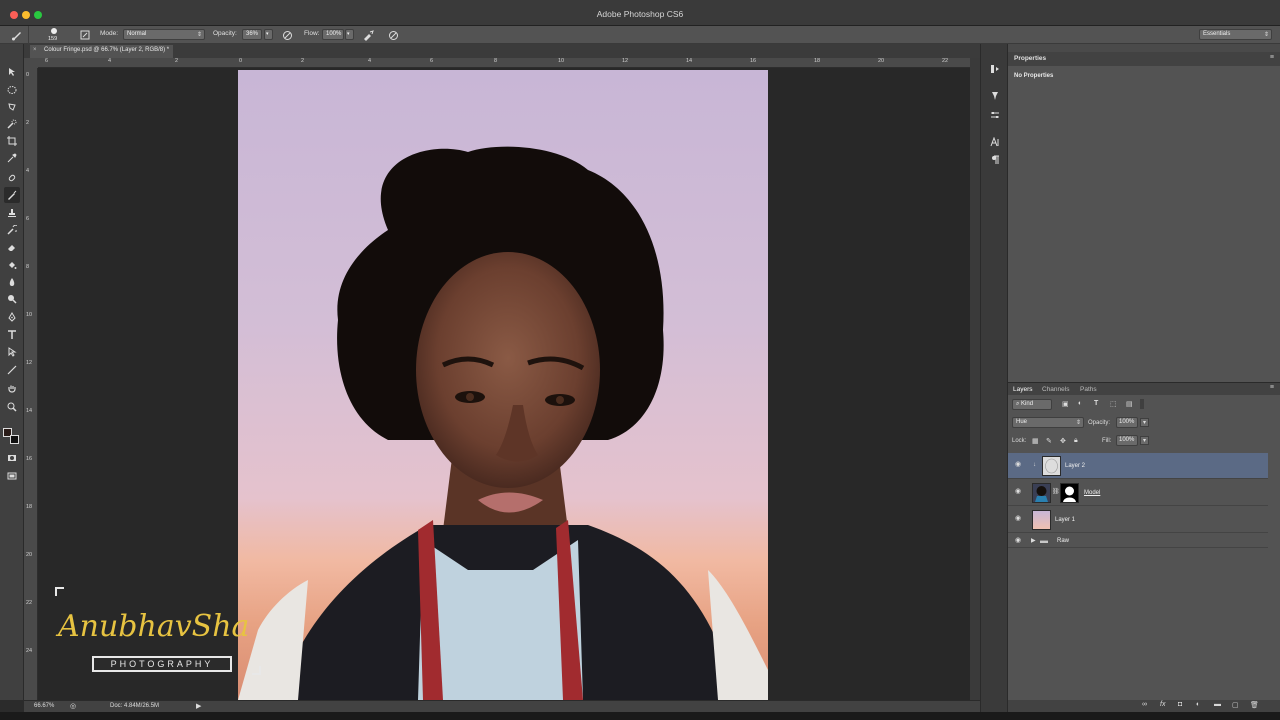  I want to click on brush-tool-icon, so click(12, 195).